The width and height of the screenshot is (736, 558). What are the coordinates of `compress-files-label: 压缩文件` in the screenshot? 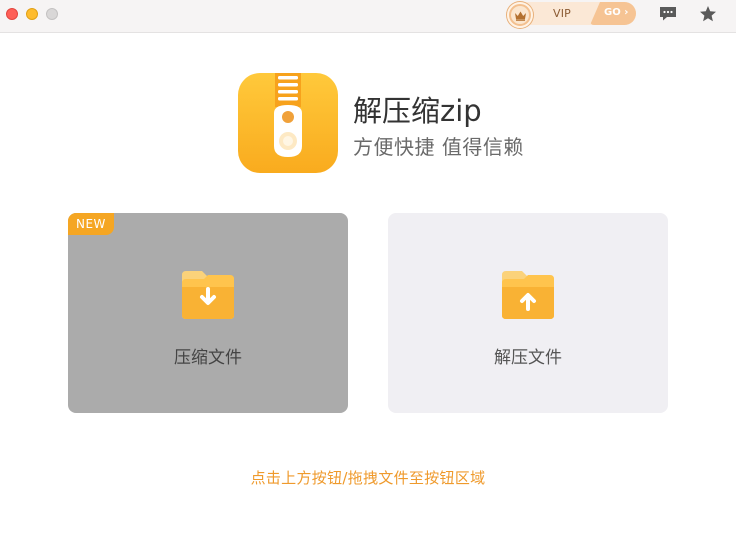 It's located at (208, 358).